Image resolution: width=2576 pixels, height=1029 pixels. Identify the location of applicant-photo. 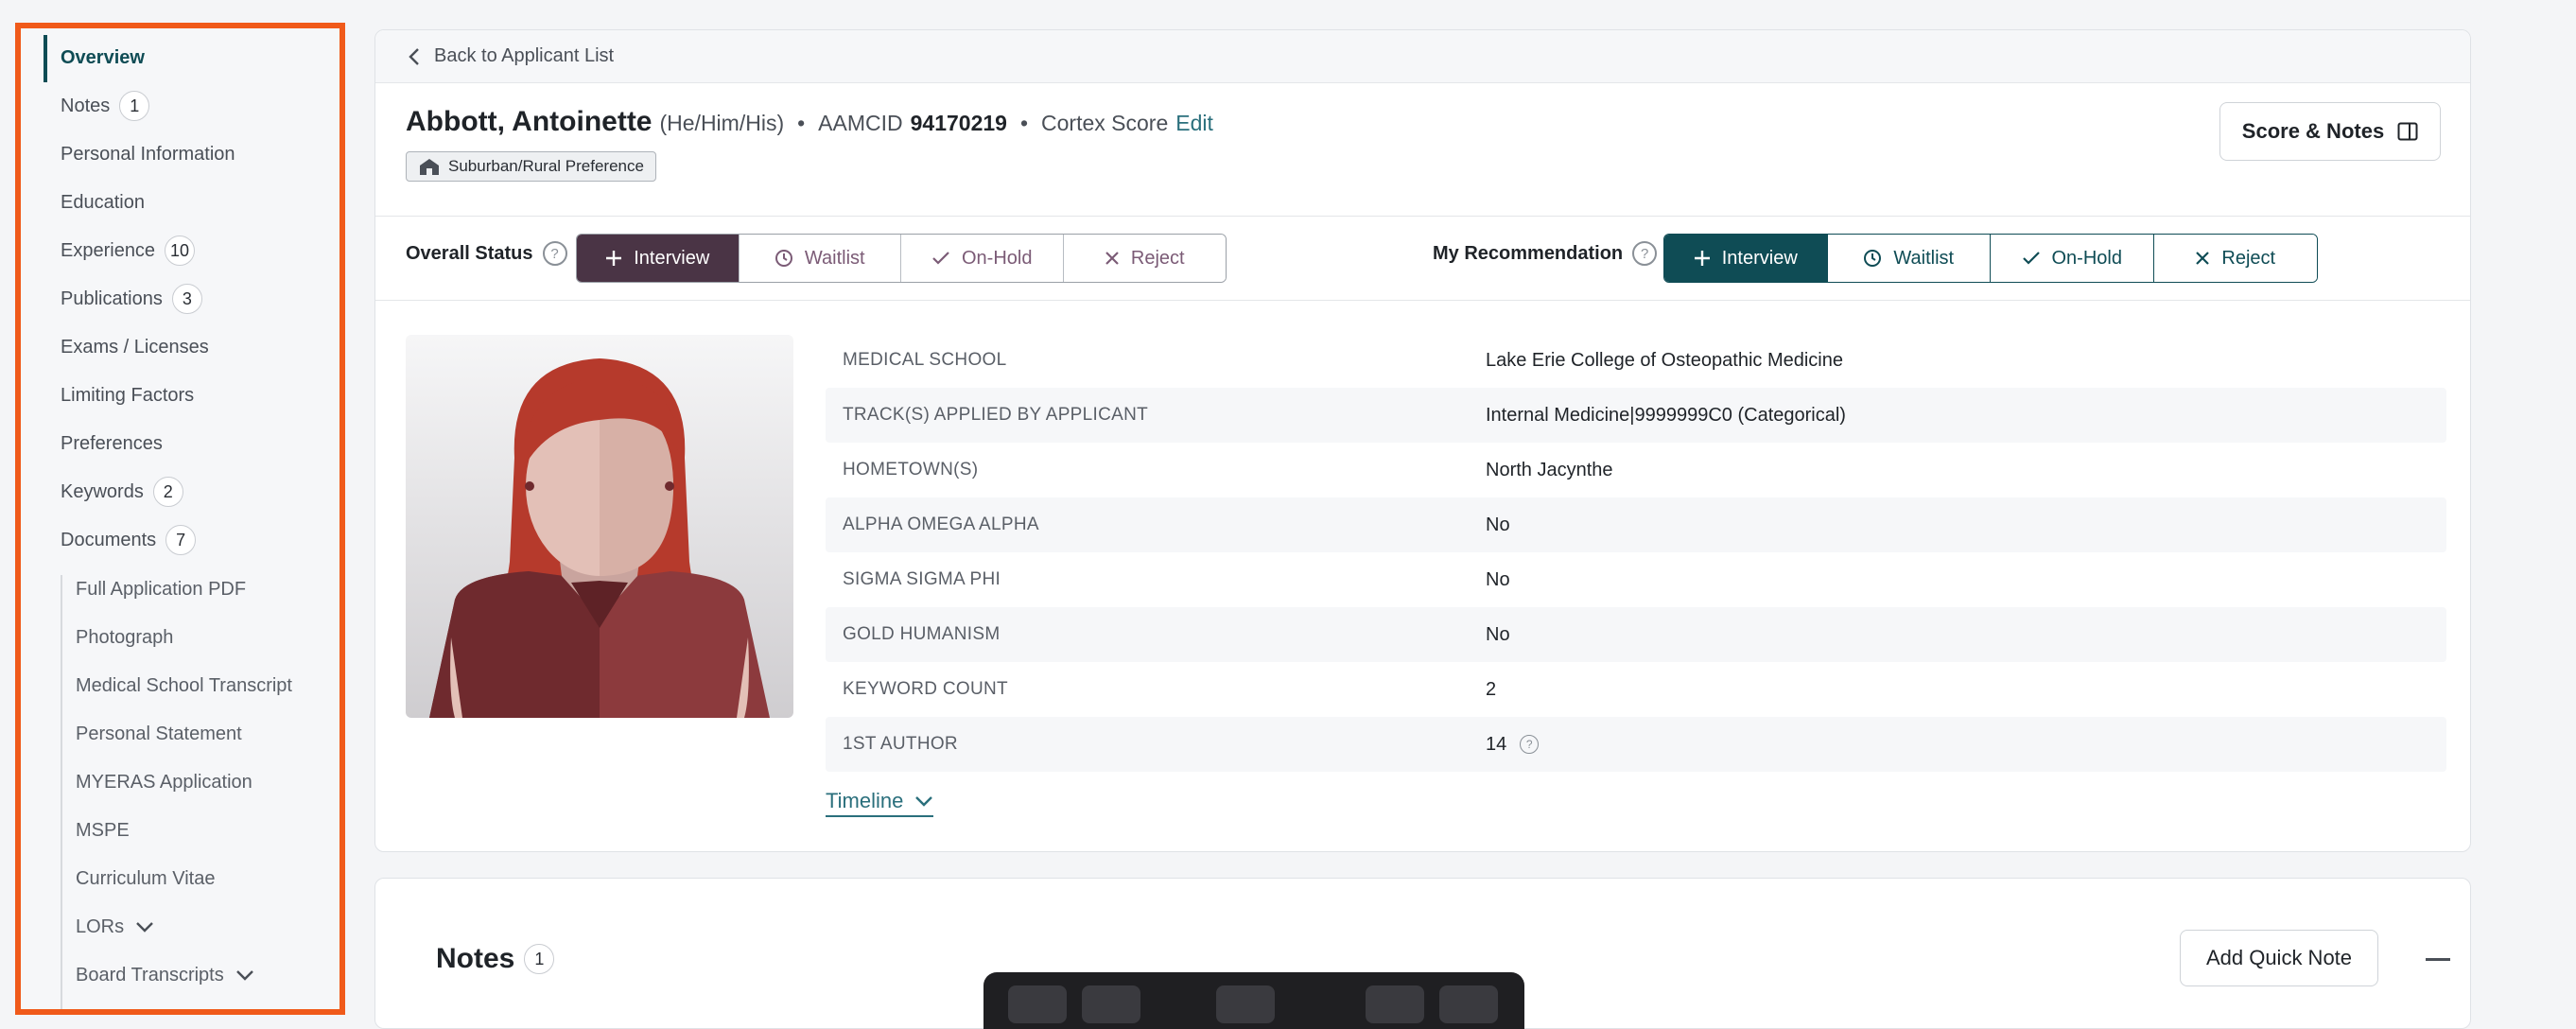
(599, 526).